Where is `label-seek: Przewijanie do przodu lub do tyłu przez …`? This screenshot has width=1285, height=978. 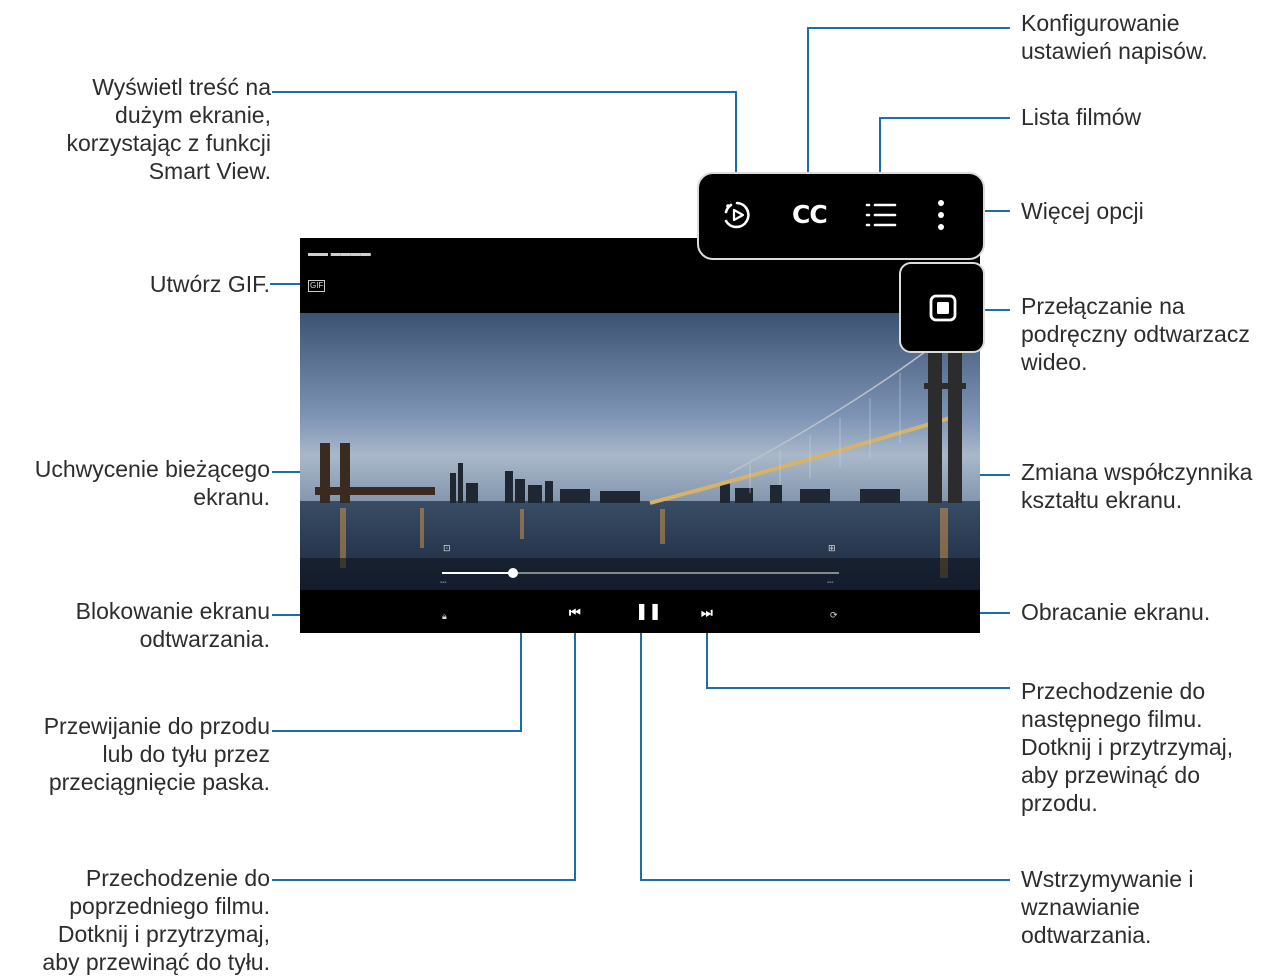 label-seek: Przewijanie do przodu lub do tyłu przez … is located at coordinates (156, 754).